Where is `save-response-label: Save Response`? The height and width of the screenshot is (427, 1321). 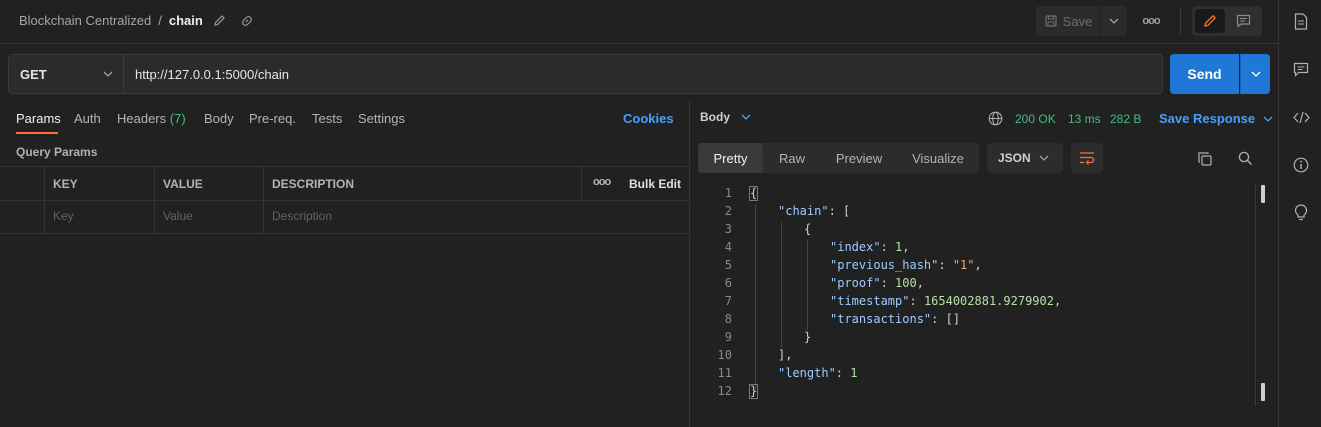 save-response-label: Save Response is located at coordinates (1207, 118).